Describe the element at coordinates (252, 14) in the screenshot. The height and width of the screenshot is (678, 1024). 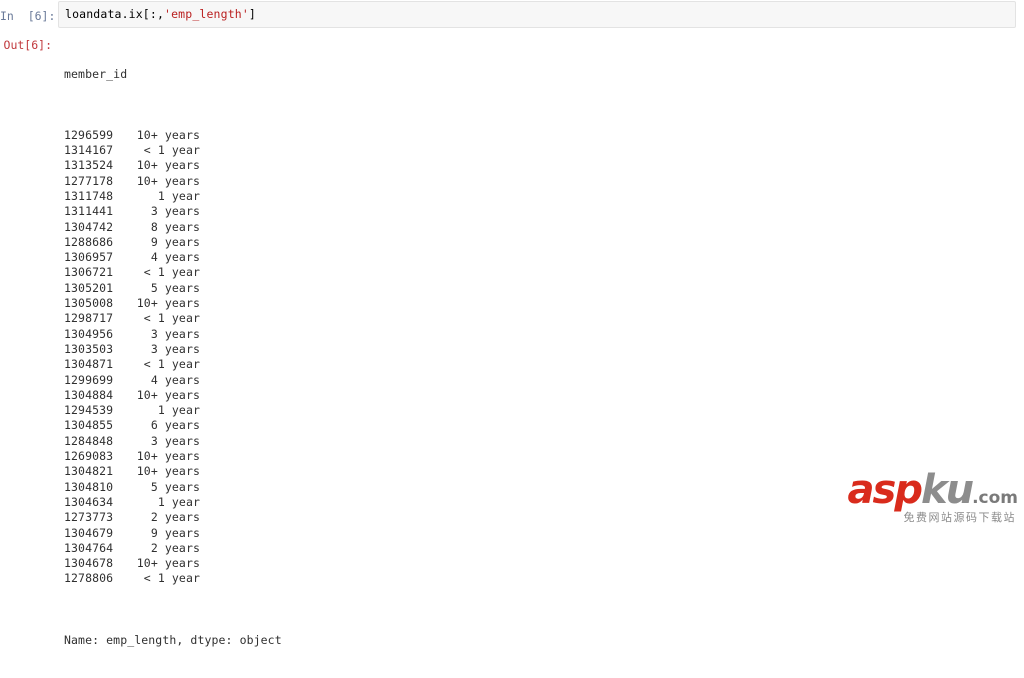
I see `code-token-bracket-close: ]` at that location.